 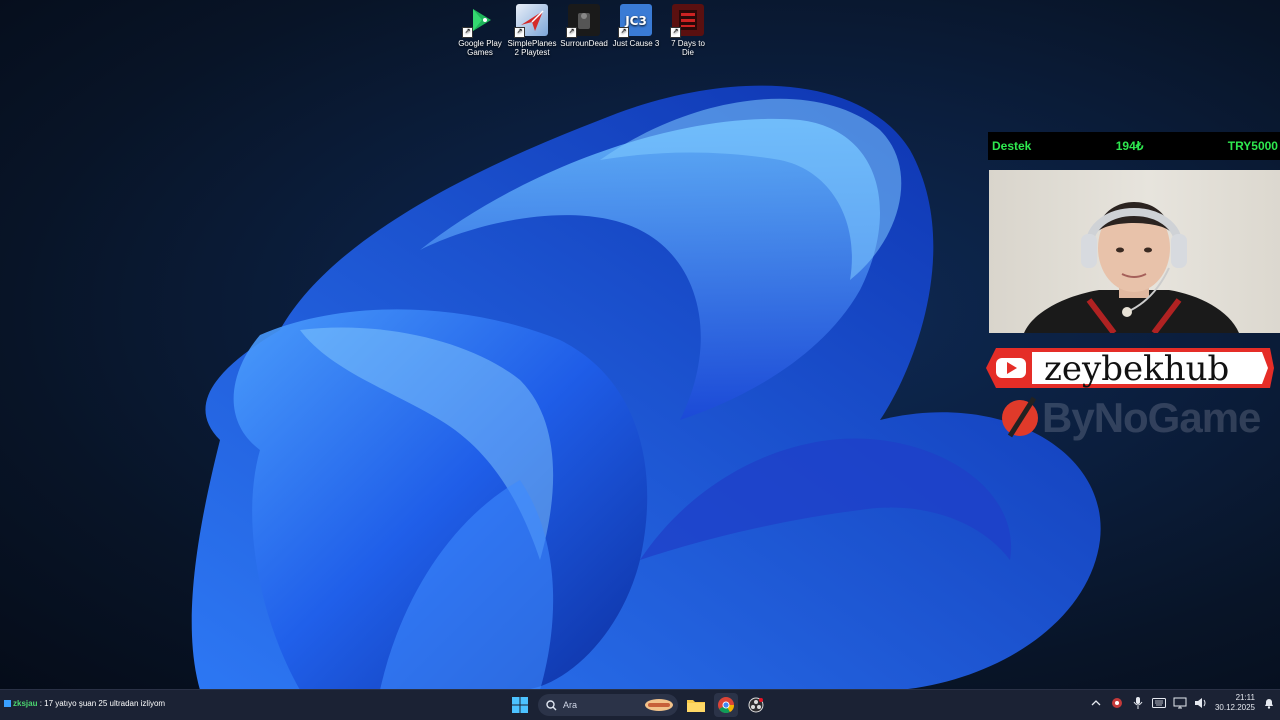 I want to click on search-highlight-icon, so click(x=659, y=705).